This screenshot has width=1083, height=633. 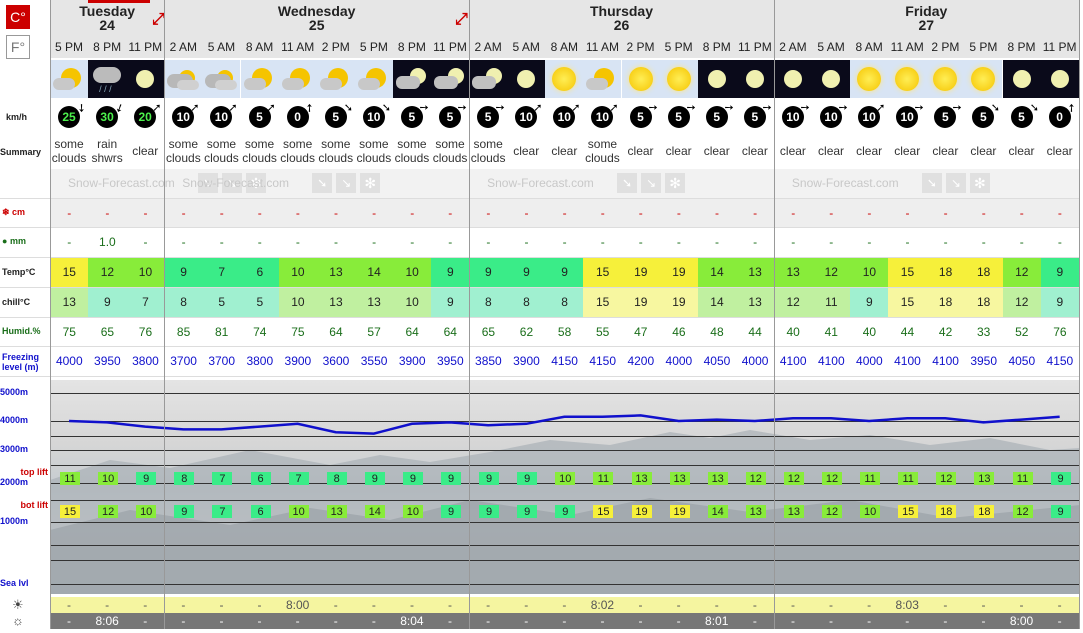 I want to click on chill-value: 13, so click(x=755, y=302).